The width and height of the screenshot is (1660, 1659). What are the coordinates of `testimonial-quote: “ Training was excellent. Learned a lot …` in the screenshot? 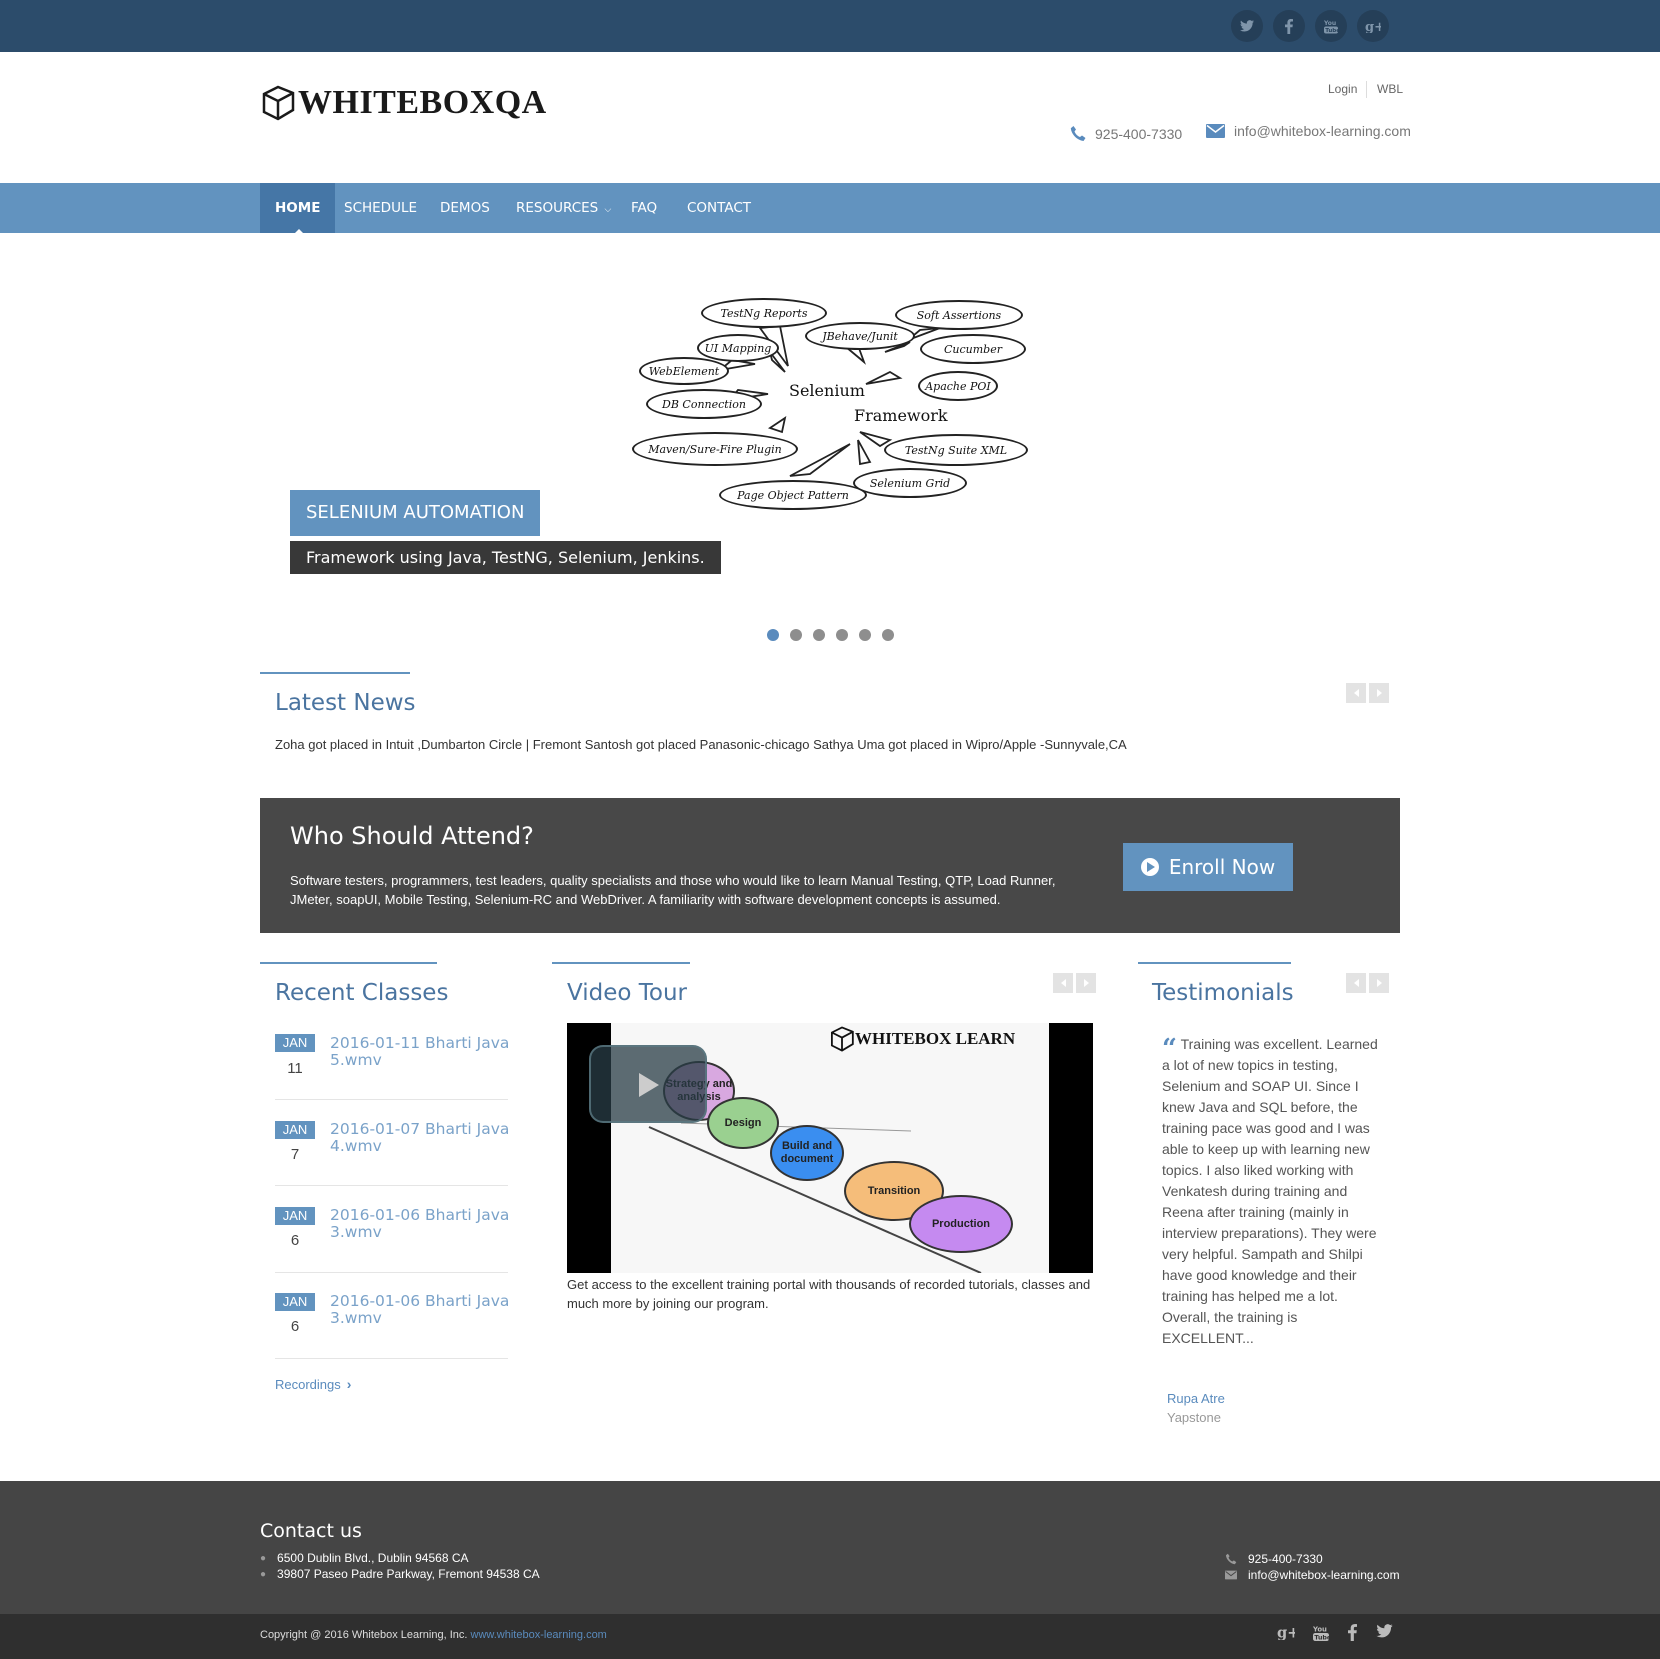 It's located at (1274, 1191).